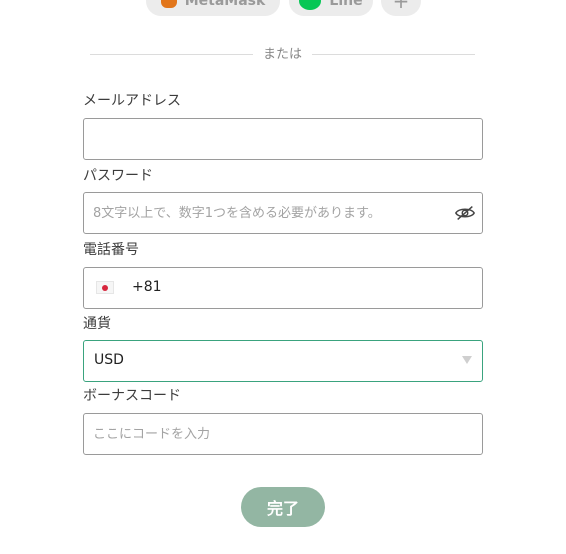 This screenshot has height=554, width=566. Describe the element at coordinates (97, 324) in the screenshot. I see `currency-label: 通貨` at that location.